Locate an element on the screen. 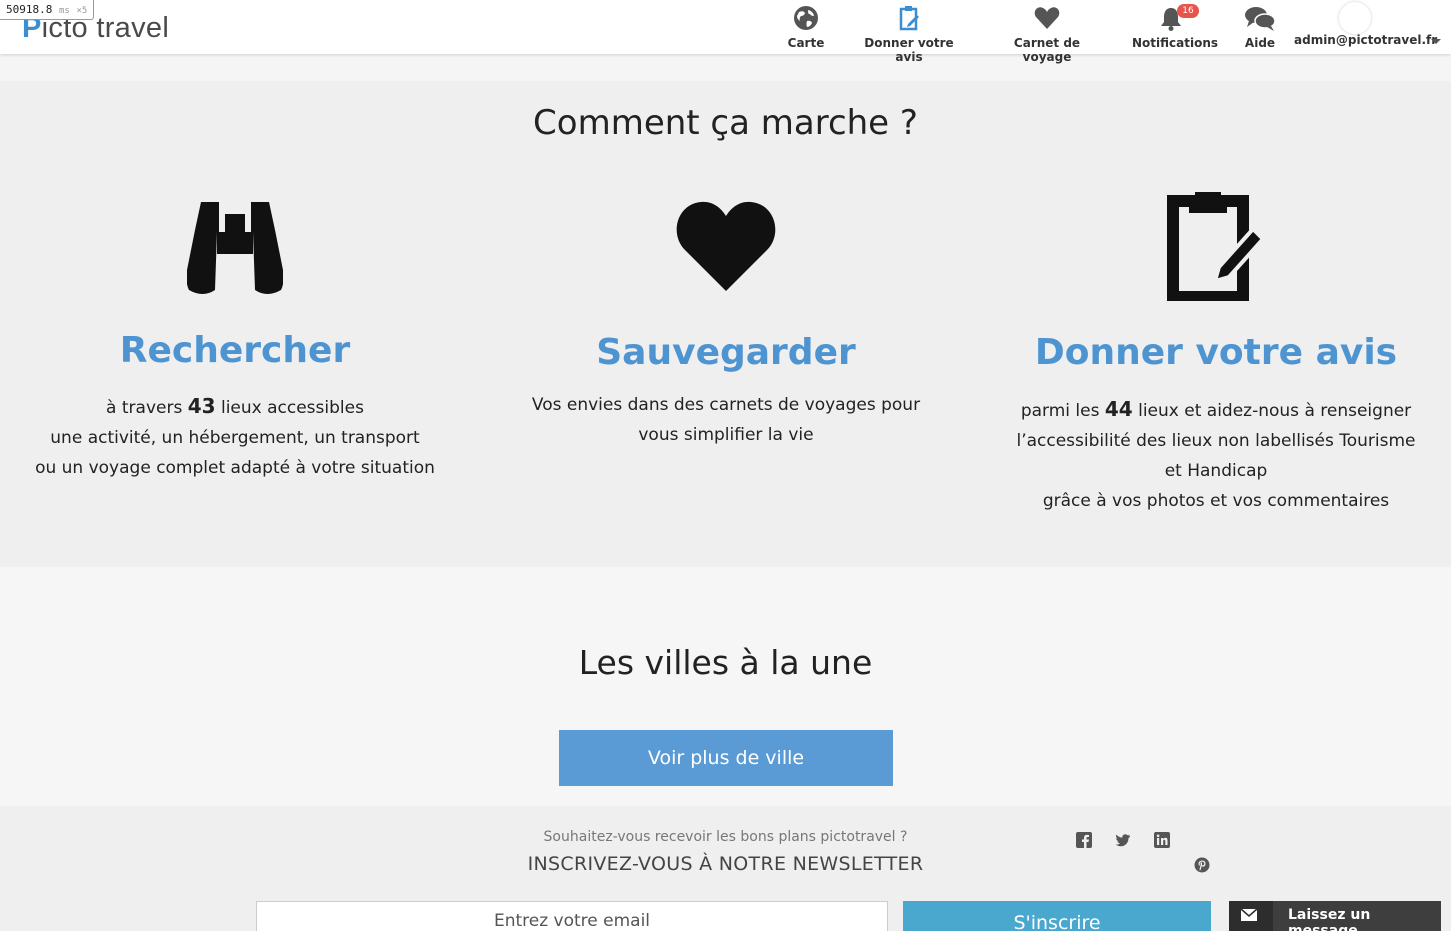  debug-unit: ms is located at coordinates (64, 11).